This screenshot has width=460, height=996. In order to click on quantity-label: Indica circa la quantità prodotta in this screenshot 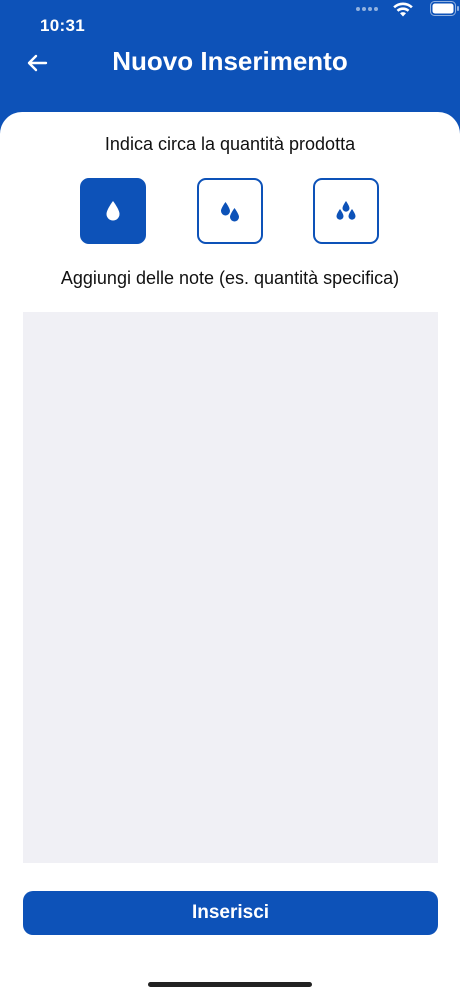, I will do `click(230, 144)`.